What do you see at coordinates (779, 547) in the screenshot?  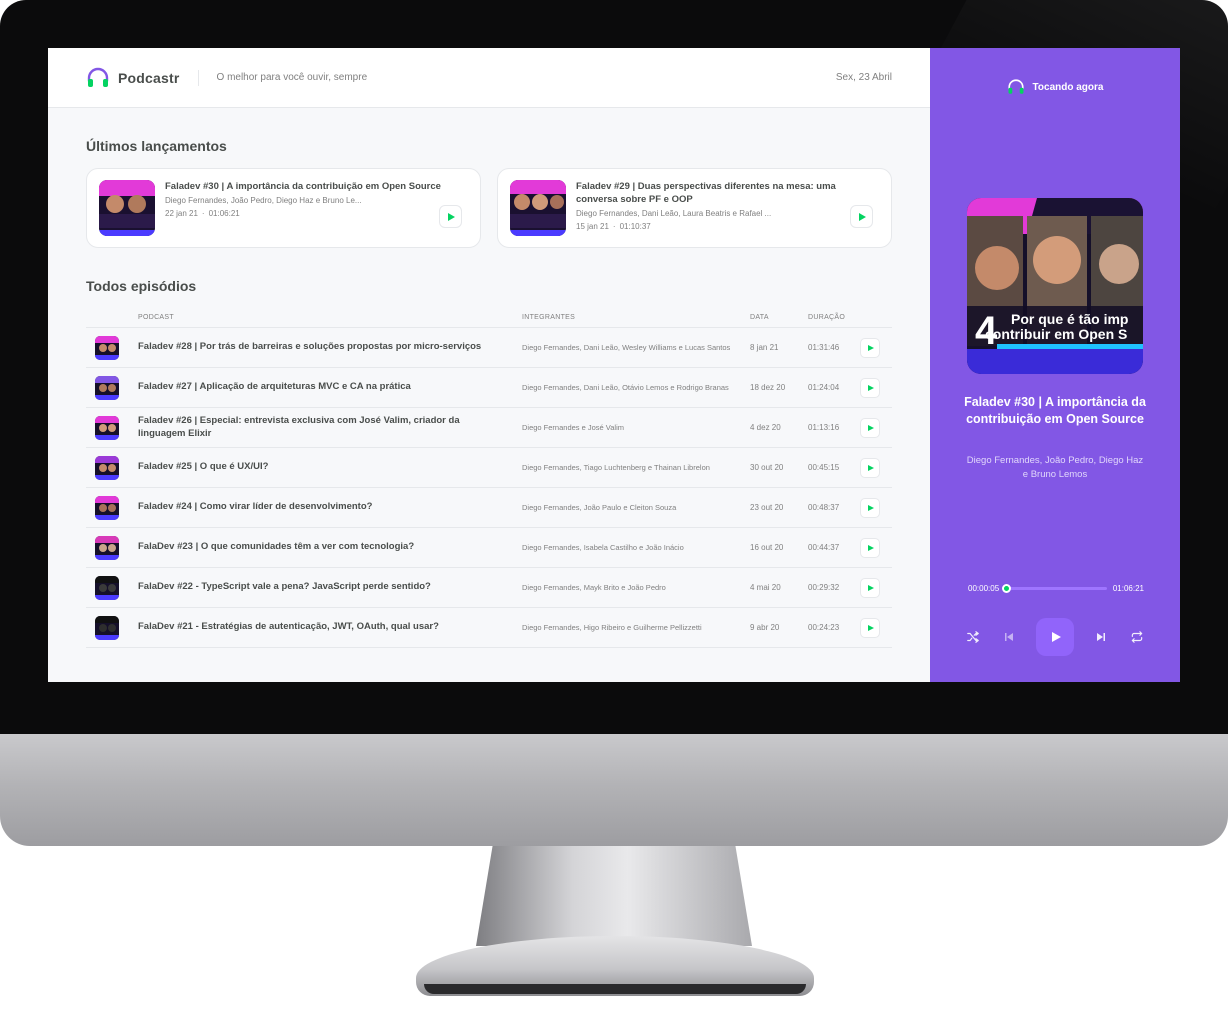 I see `episode-date: 16 out 20` at bounding box center [779, 547].